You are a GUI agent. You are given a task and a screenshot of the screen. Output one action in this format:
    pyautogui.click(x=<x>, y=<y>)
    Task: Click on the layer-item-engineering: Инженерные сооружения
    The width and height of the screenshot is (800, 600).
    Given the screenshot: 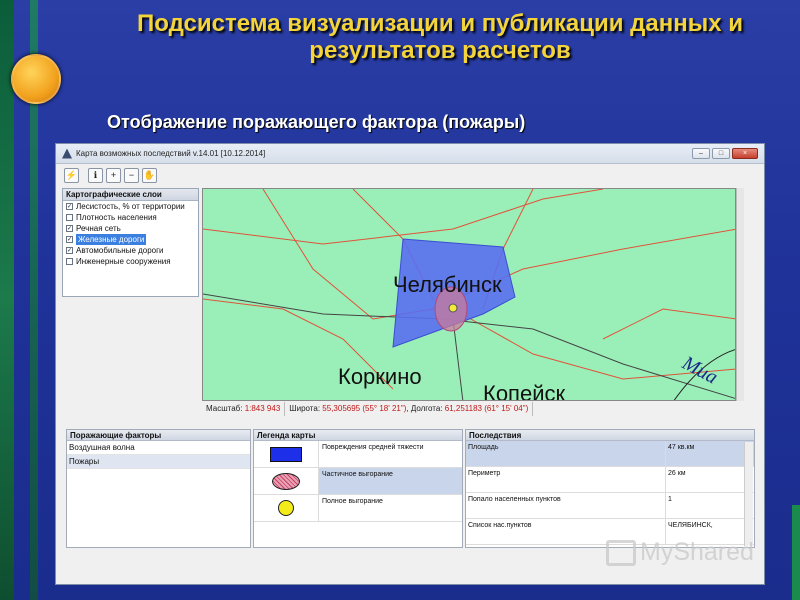 What is the action you would take?
    pyautogui.click(x=130, y=261)
    